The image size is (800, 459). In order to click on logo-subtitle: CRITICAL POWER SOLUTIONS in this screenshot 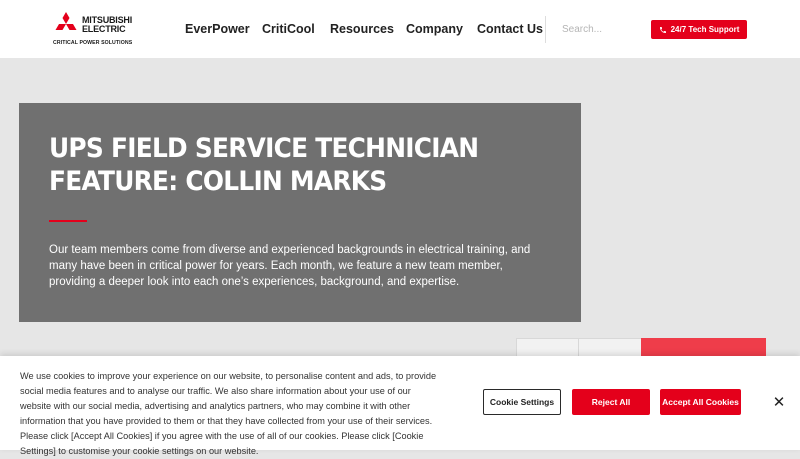, I will do `click(93, 43)`.